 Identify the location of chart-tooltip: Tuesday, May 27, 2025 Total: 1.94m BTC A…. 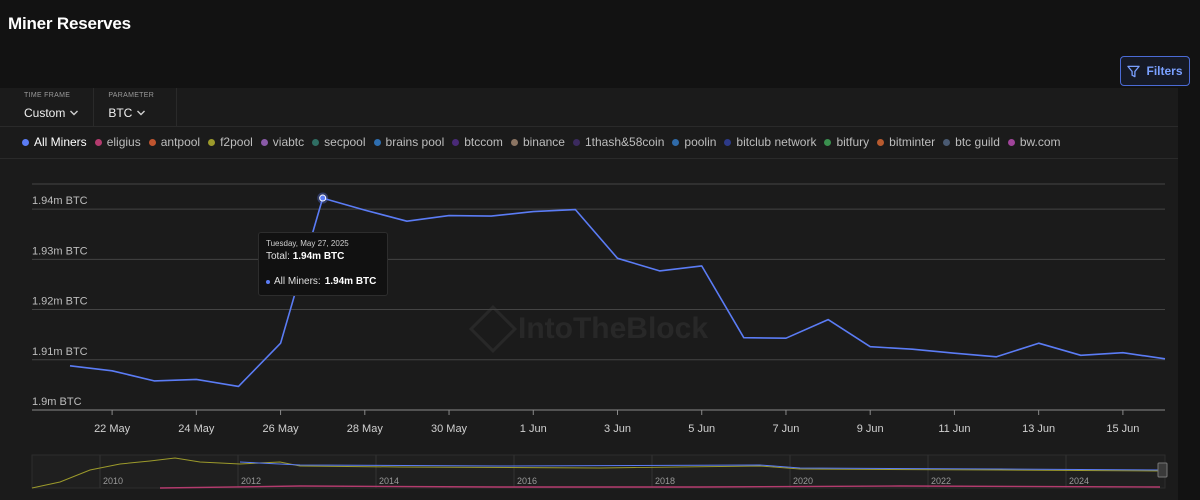
(323, 264).